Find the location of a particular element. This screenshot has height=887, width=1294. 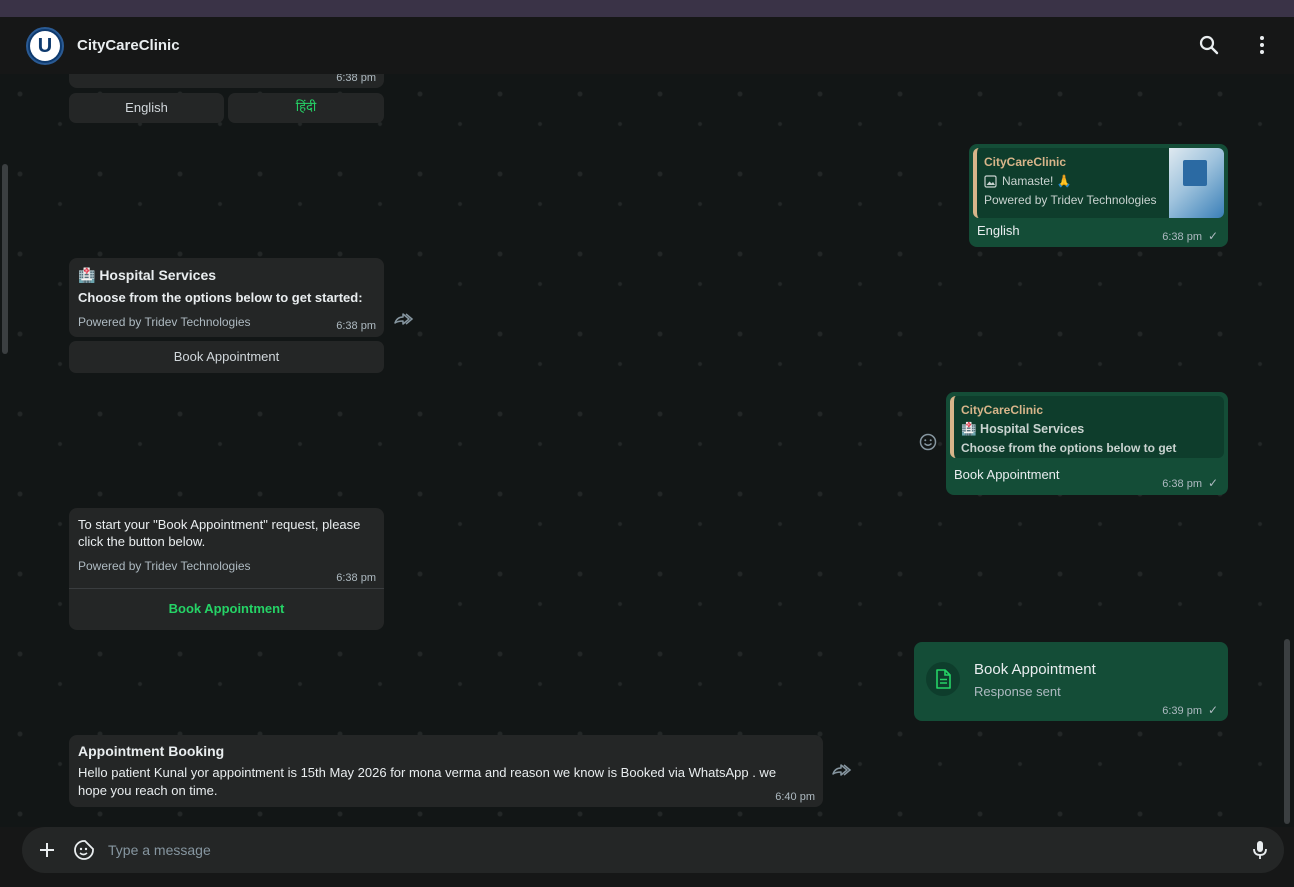

image-icon is located at coordinates (990, 181).